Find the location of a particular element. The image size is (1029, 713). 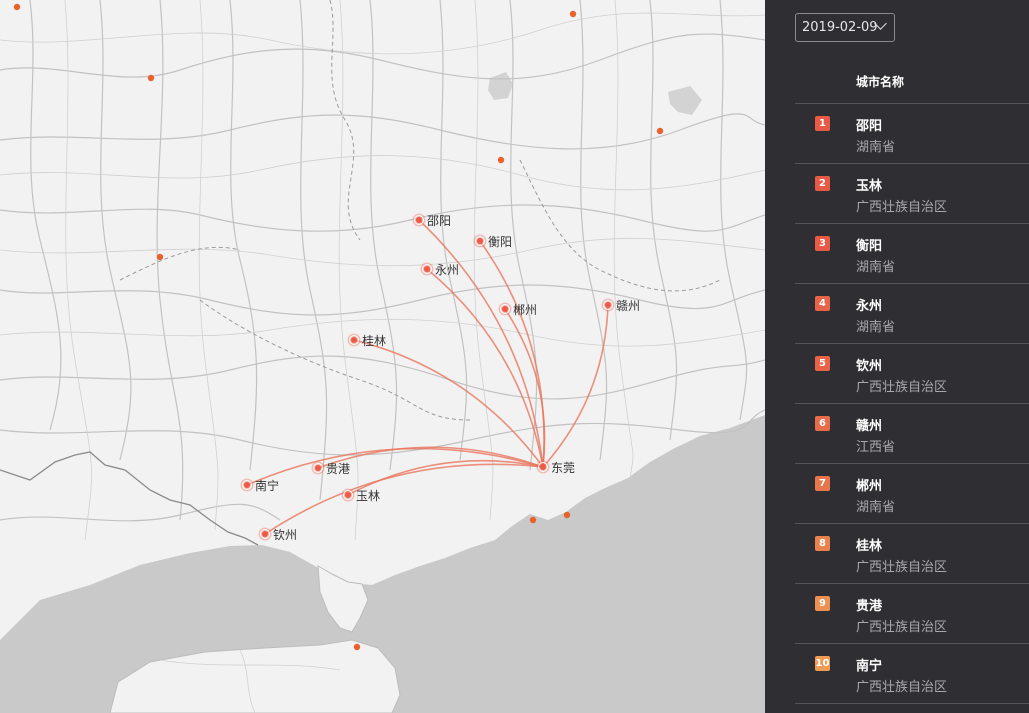

list-item: 4 永州 湖南省 is located at coordinates (912, 314).